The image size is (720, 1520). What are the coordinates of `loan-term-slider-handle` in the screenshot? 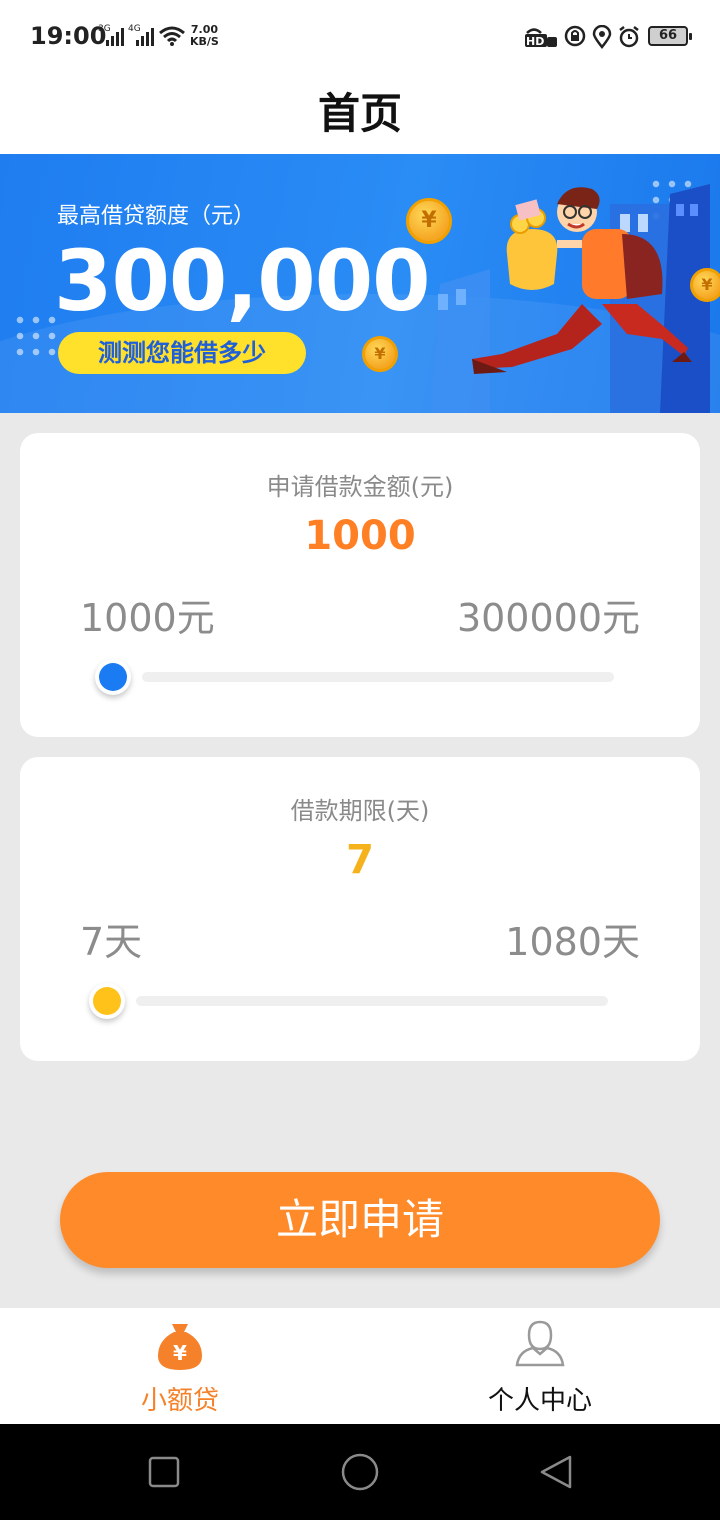 It's located at (107, 1001).